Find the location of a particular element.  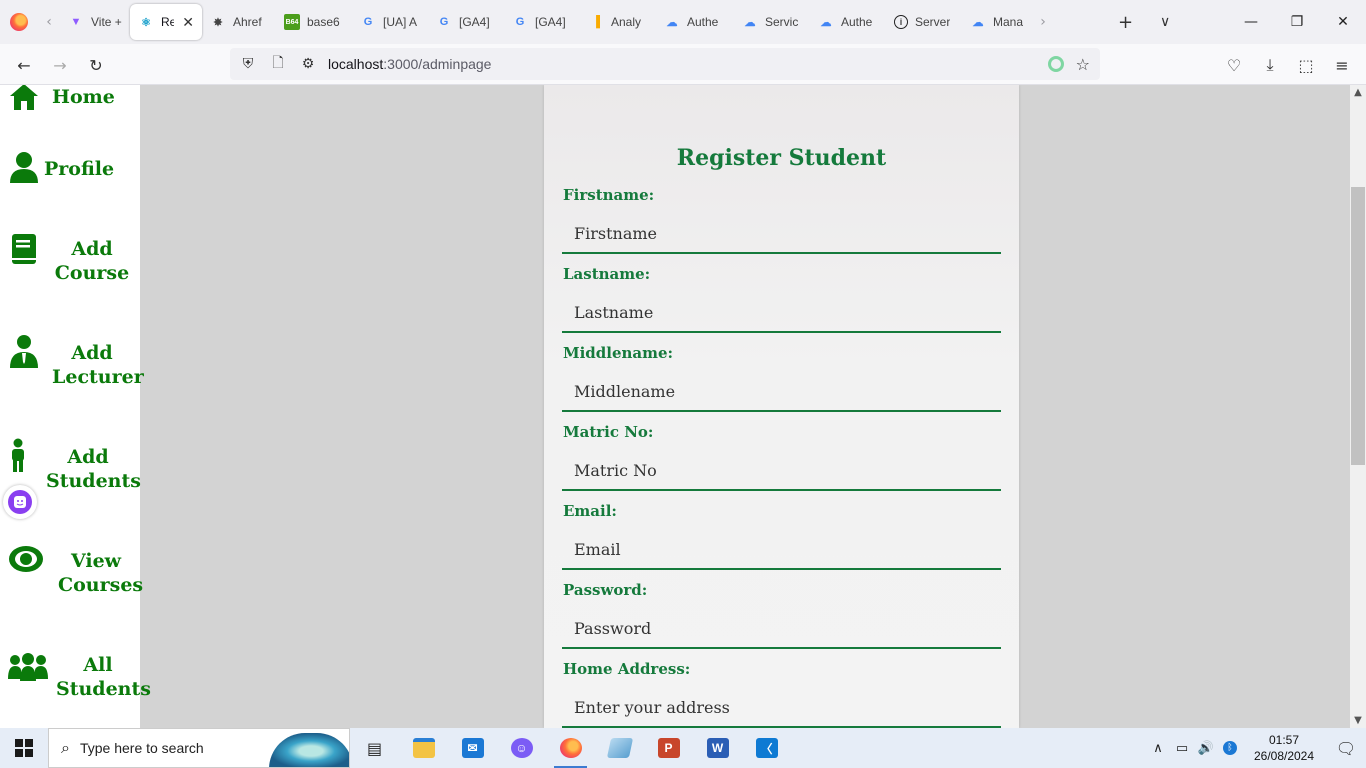

sidebar-item-view-courses: View Courses is located at coordinates (71, 571).